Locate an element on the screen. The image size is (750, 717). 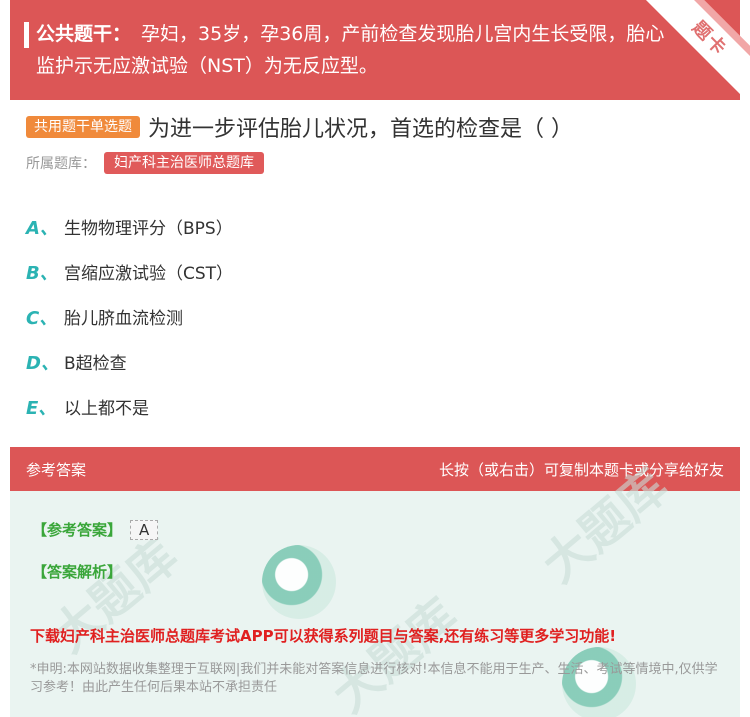
option-c: C、 胎儿脐血流检测 is located at coordinates (129, 316).